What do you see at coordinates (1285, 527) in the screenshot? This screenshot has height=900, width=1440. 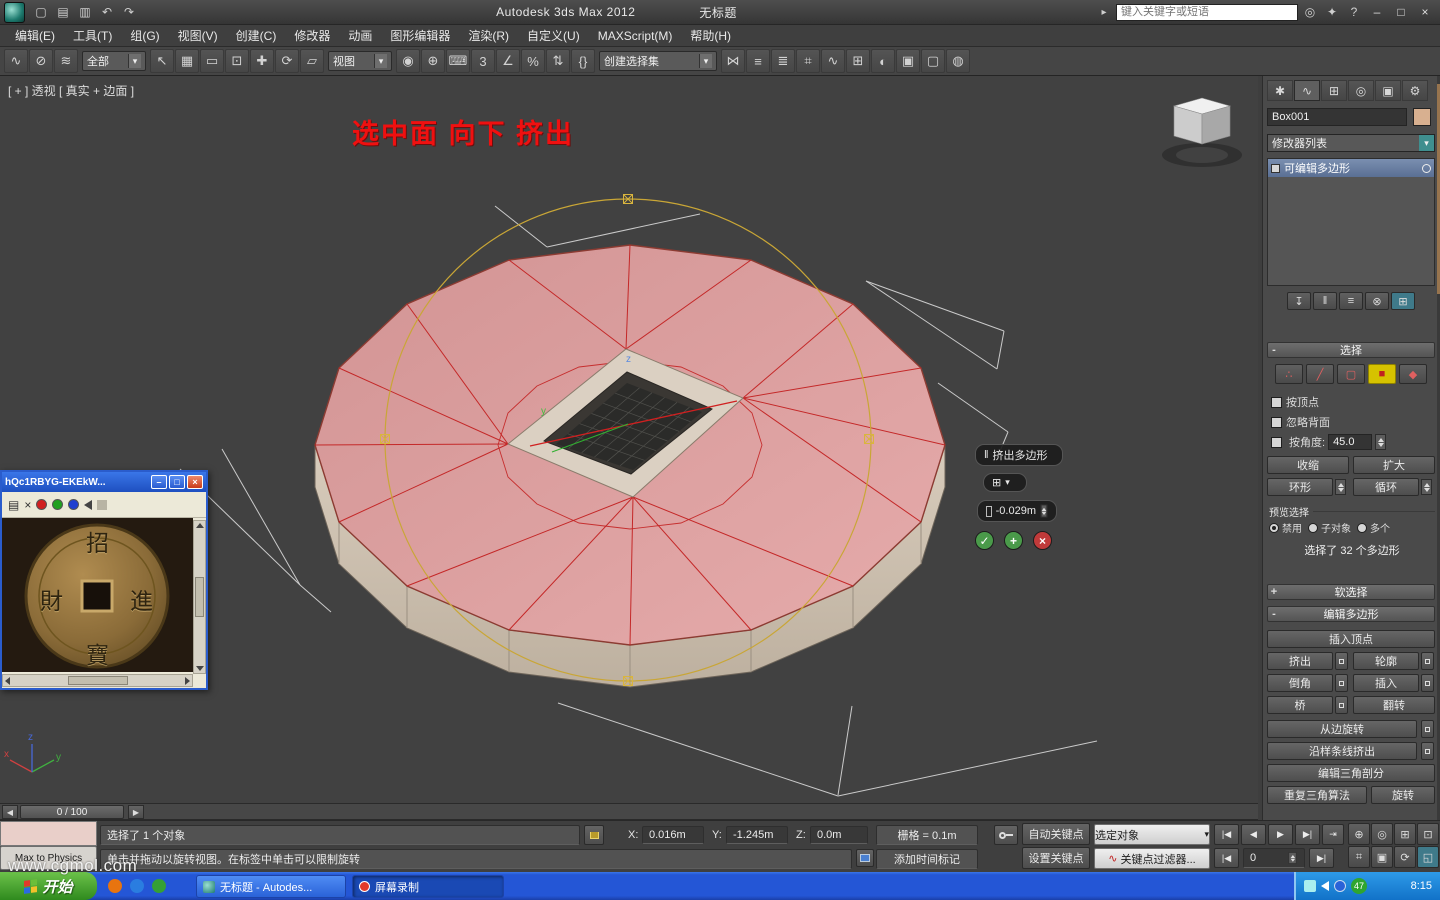 I see `preview-disable-radio: 禁用` at bounding box center [1285, 527].